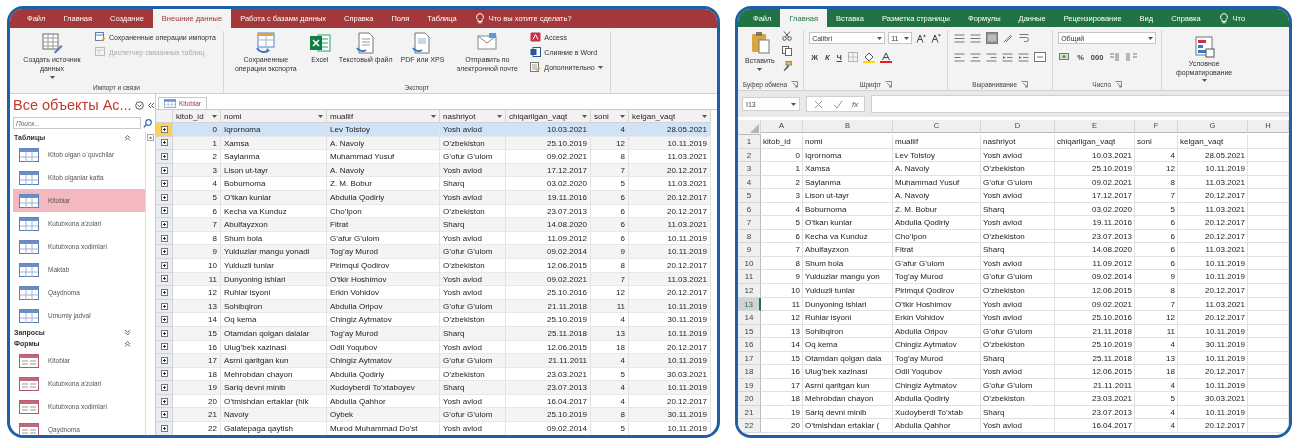 The height and width of the screenshot is (440, 1293). I want to click on lightbulb-icon, so click(1223, 18).